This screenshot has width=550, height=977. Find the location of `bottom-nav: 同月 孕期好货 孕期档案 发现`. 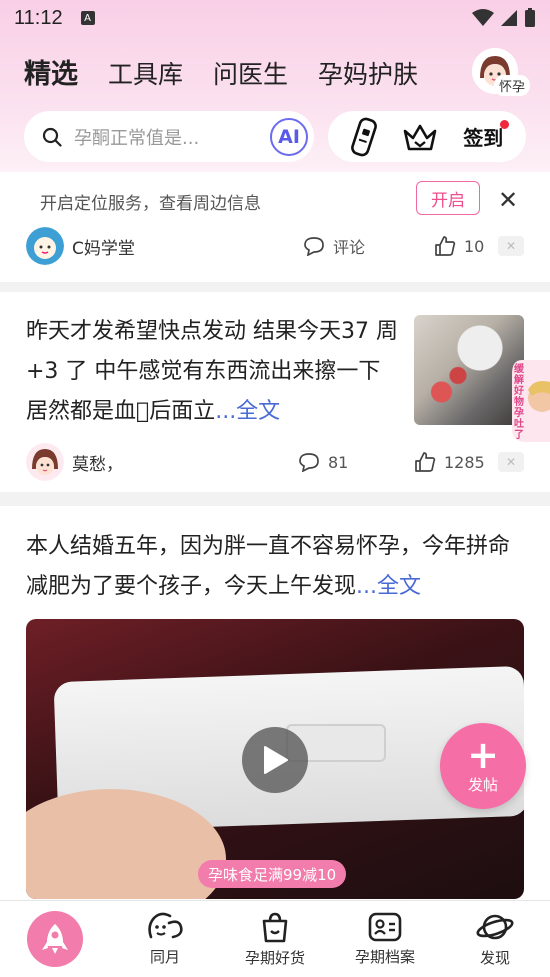

bottom-nav: 同月 孕期好货 孕期档案 发现 is located at coordinates (275, 938).